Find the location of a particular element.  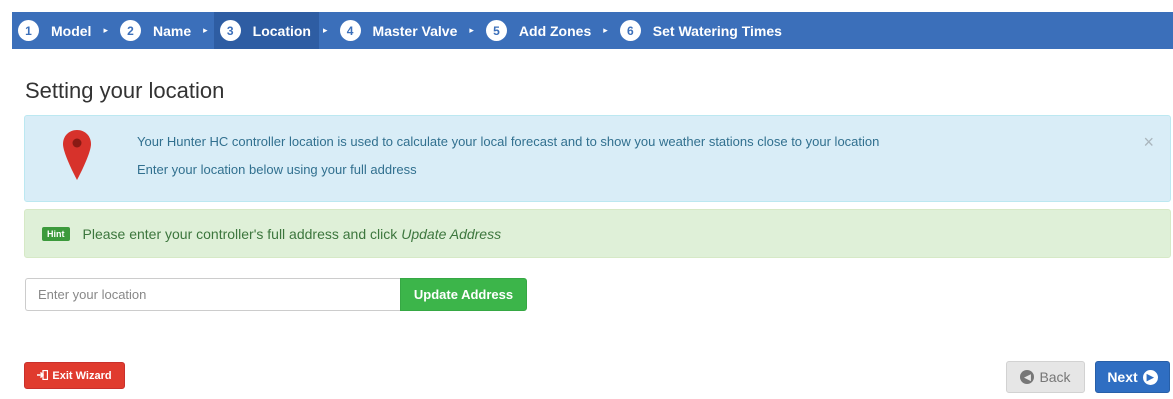

hint-emphasis: Update Address is located at coordinates (451, 233).